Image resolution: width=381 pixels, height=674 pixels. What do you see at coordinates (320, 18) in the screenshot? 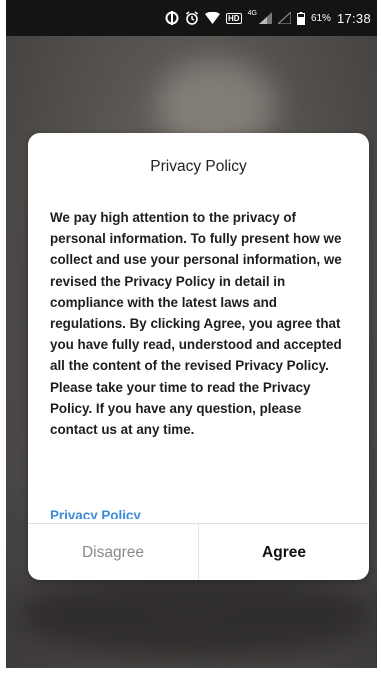
I see `battery-percentage: 61%` at bounding box center [320, 18].